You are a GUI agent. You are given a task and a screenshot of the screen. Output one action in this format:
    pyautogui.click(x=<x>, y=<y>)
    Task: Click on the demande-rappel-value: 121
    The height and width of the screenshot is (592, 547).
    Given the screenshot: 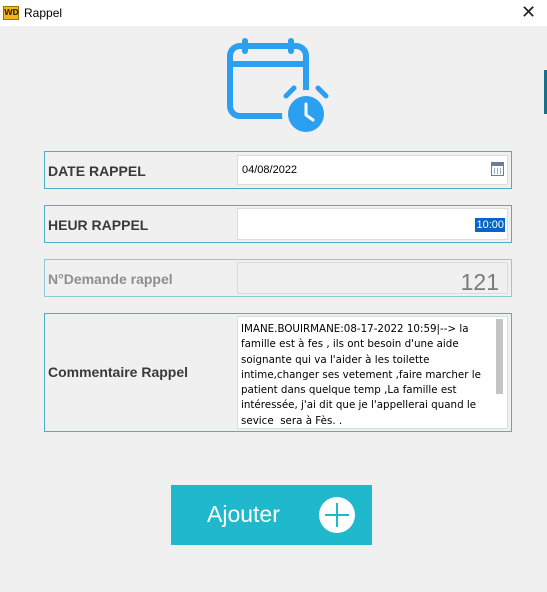 What is the action you would take?
    pyautogui.click(x=479, y=282)
    